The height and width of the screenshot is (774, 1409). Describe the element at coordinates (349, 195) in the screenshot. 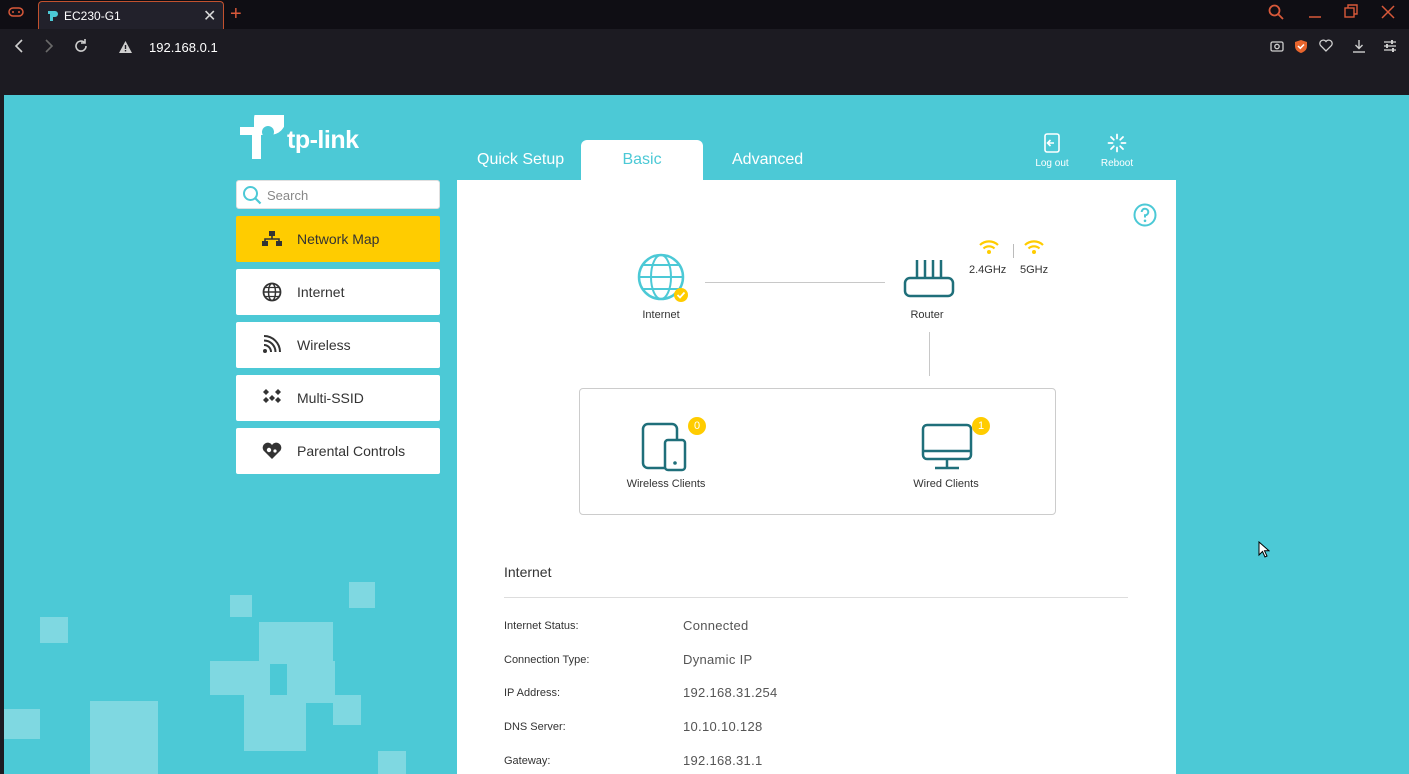

I see `search-input` at that location.